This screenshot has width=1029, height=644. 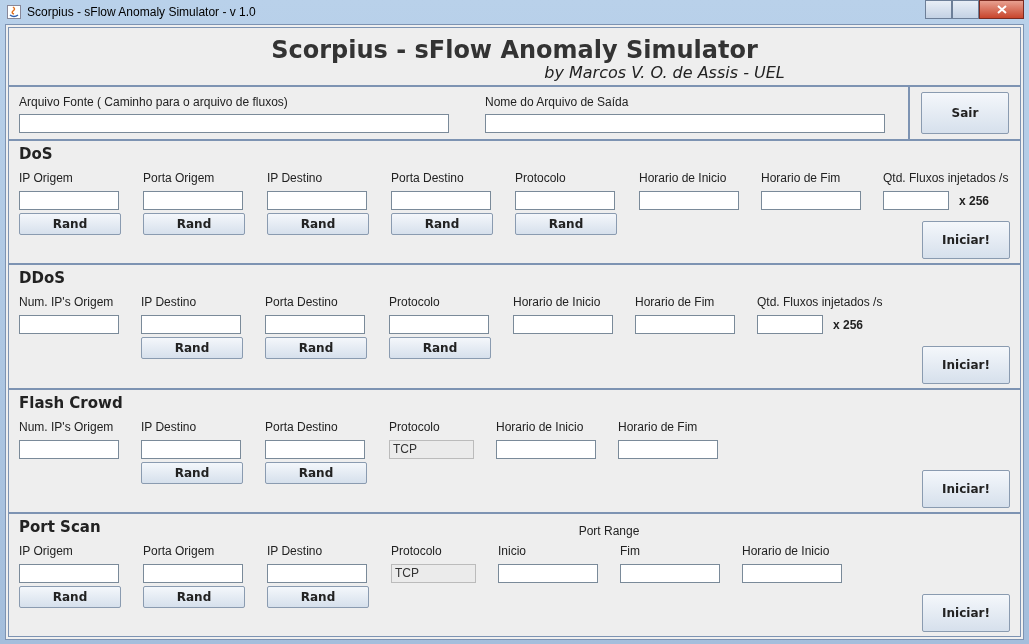 I want to click on exit-button: Sair, so click(x=965, y=113).